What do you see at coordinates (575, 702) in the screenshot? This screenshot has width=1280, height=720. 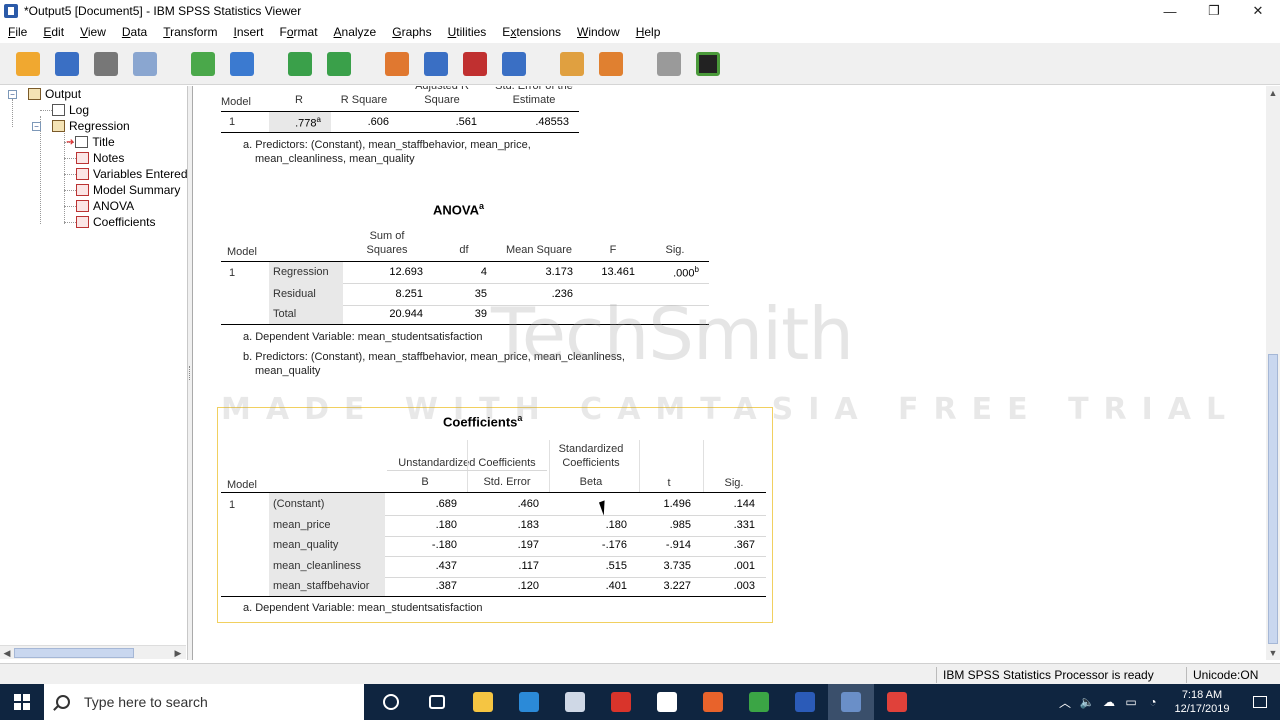 I see `store-taskbar-button` at bounding box center [575, 702].